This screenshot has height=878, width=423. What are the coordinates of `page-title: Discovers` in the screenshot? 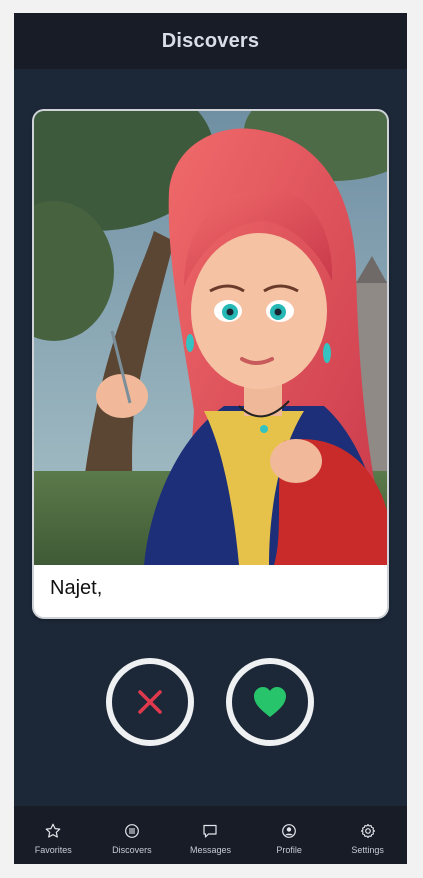 It's located at (210, 40).